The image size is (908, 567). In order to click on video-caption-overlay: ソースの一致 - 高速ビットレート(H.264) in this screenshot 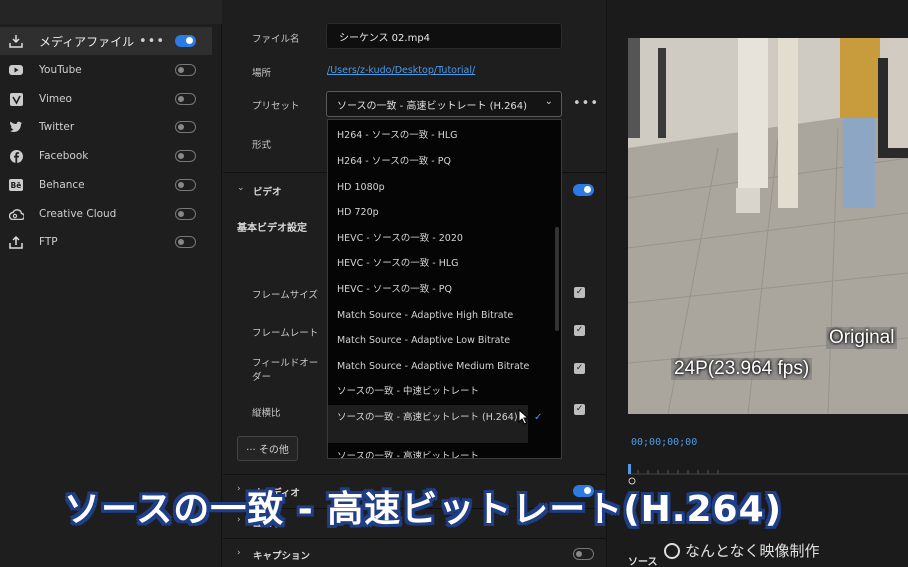, I will do `click(423, 509)`.